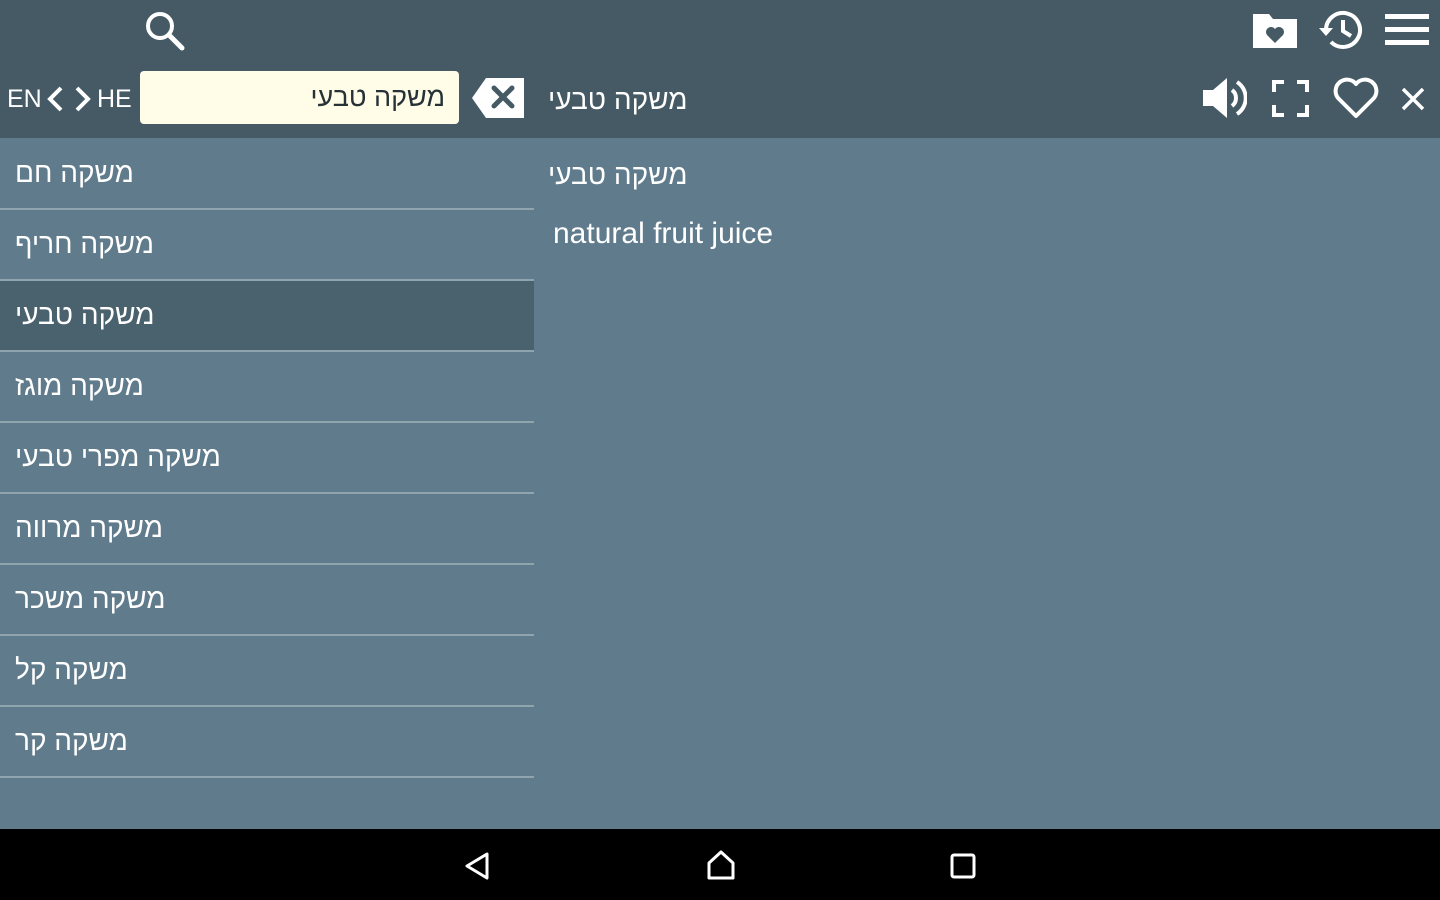  I want to click on heart-outline-icon, so click(1356, 98).